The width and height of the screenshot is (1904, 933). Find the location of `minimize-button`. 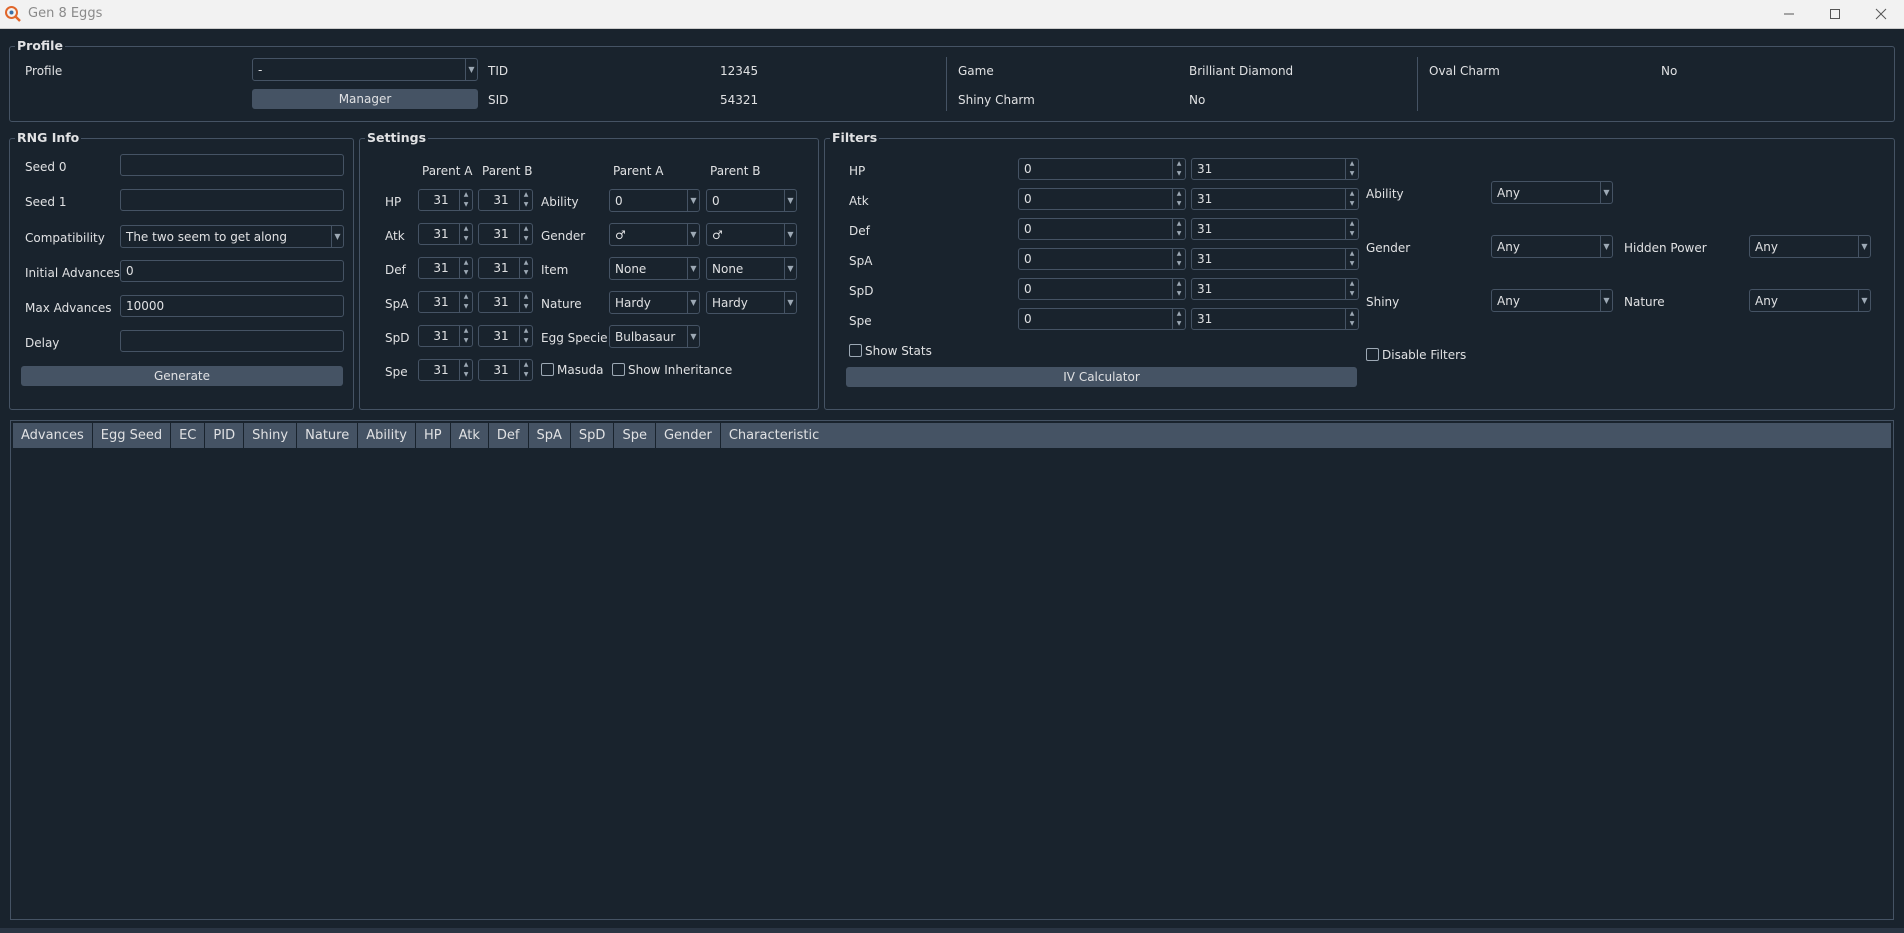

minimize-button is located at coordinates (1789, 14).